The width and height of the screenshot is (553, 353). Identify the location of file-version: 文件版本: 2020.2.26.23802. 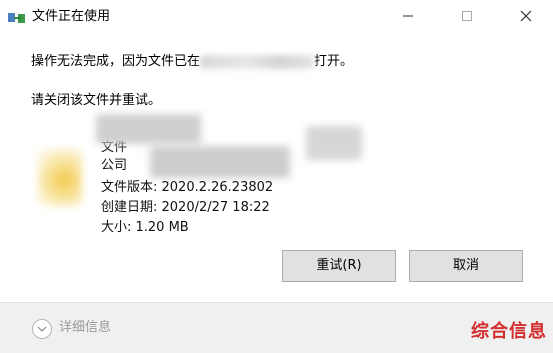
(187, 187).